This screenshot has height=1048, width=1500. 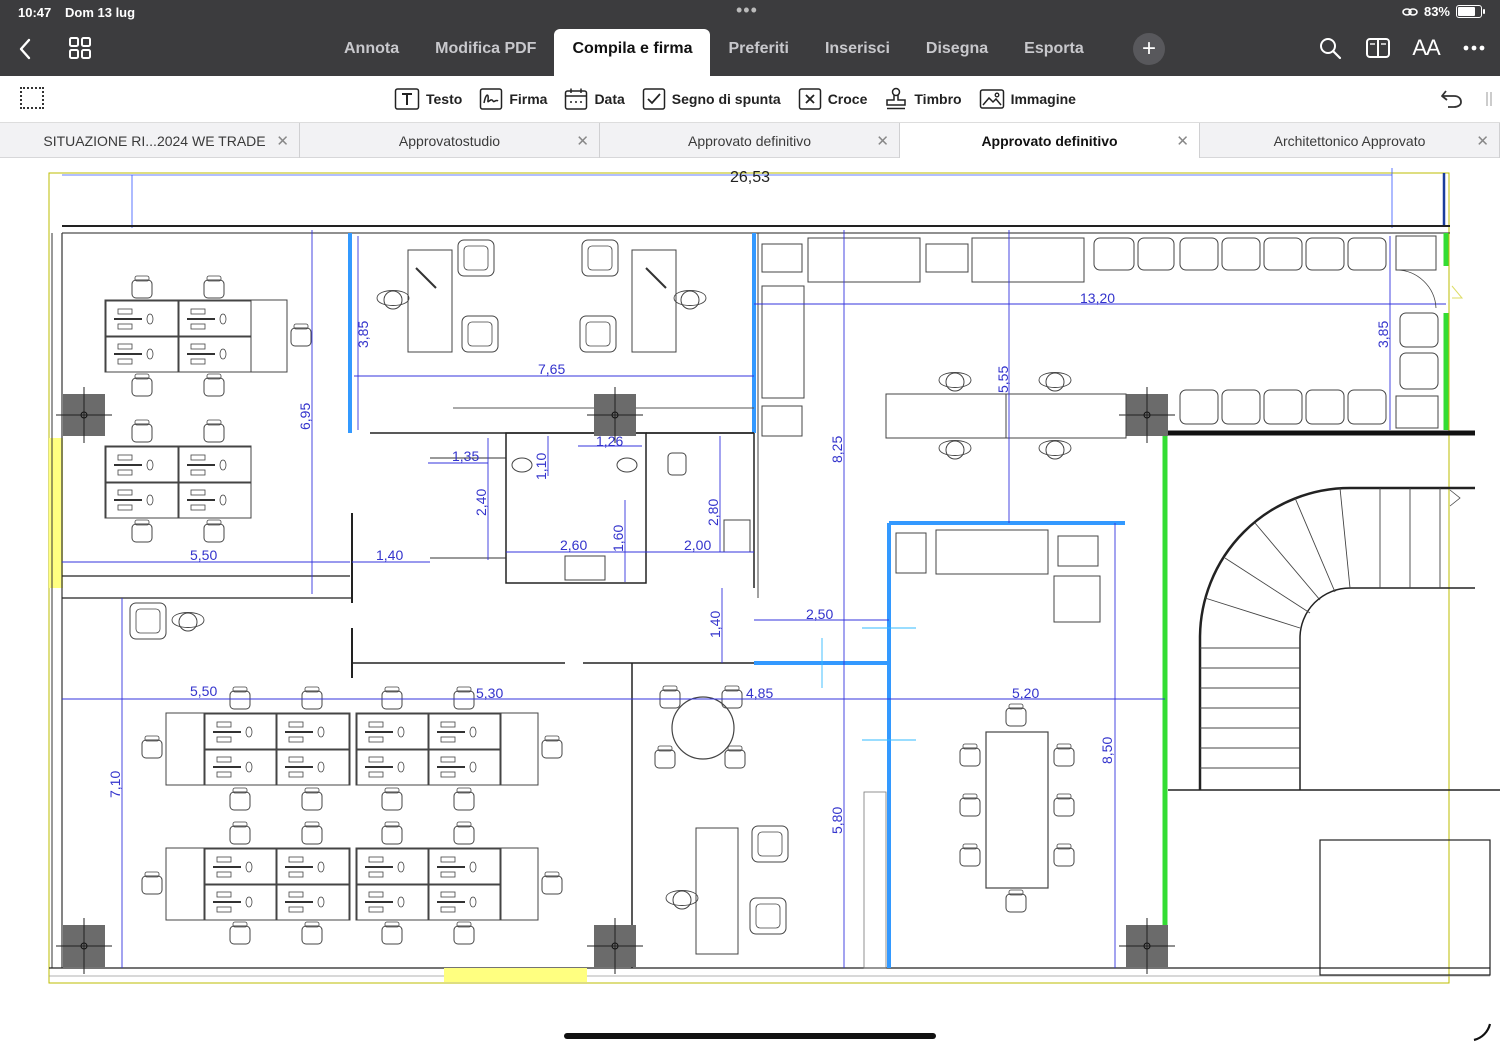 I want to click on tool-immagine: Immagine, so click(x=1027, y=99).